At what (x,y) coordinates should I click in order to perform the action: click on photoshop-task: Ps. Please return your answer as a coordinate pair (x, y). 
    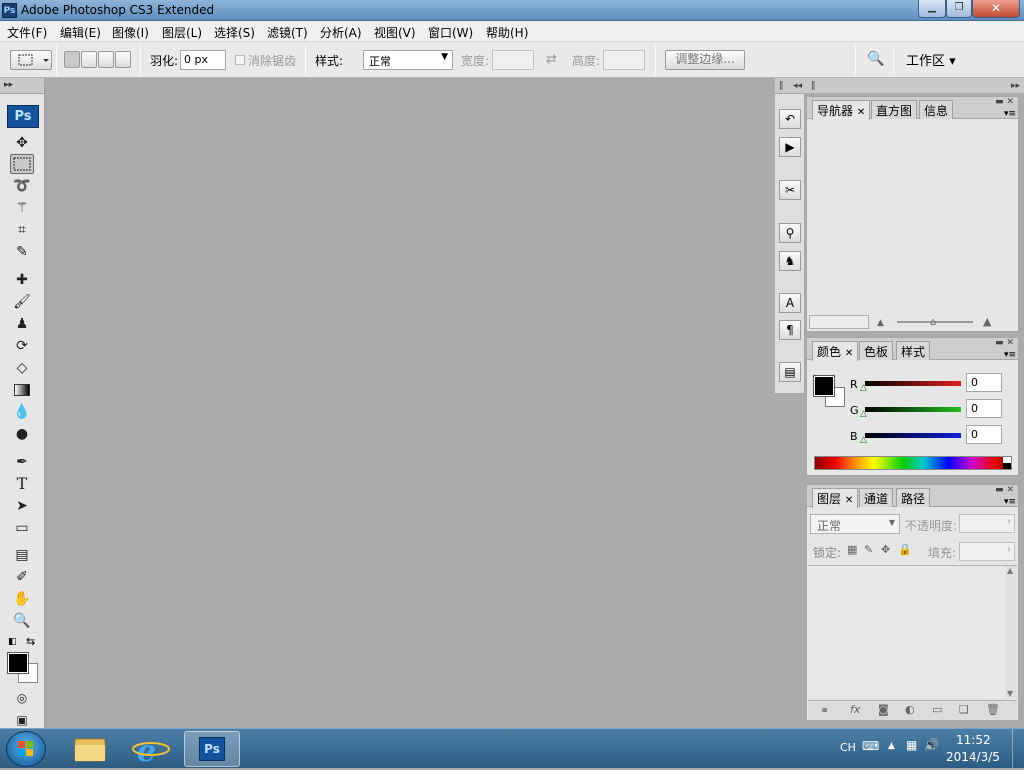
    Looking at the image, I should click on (212, 749).